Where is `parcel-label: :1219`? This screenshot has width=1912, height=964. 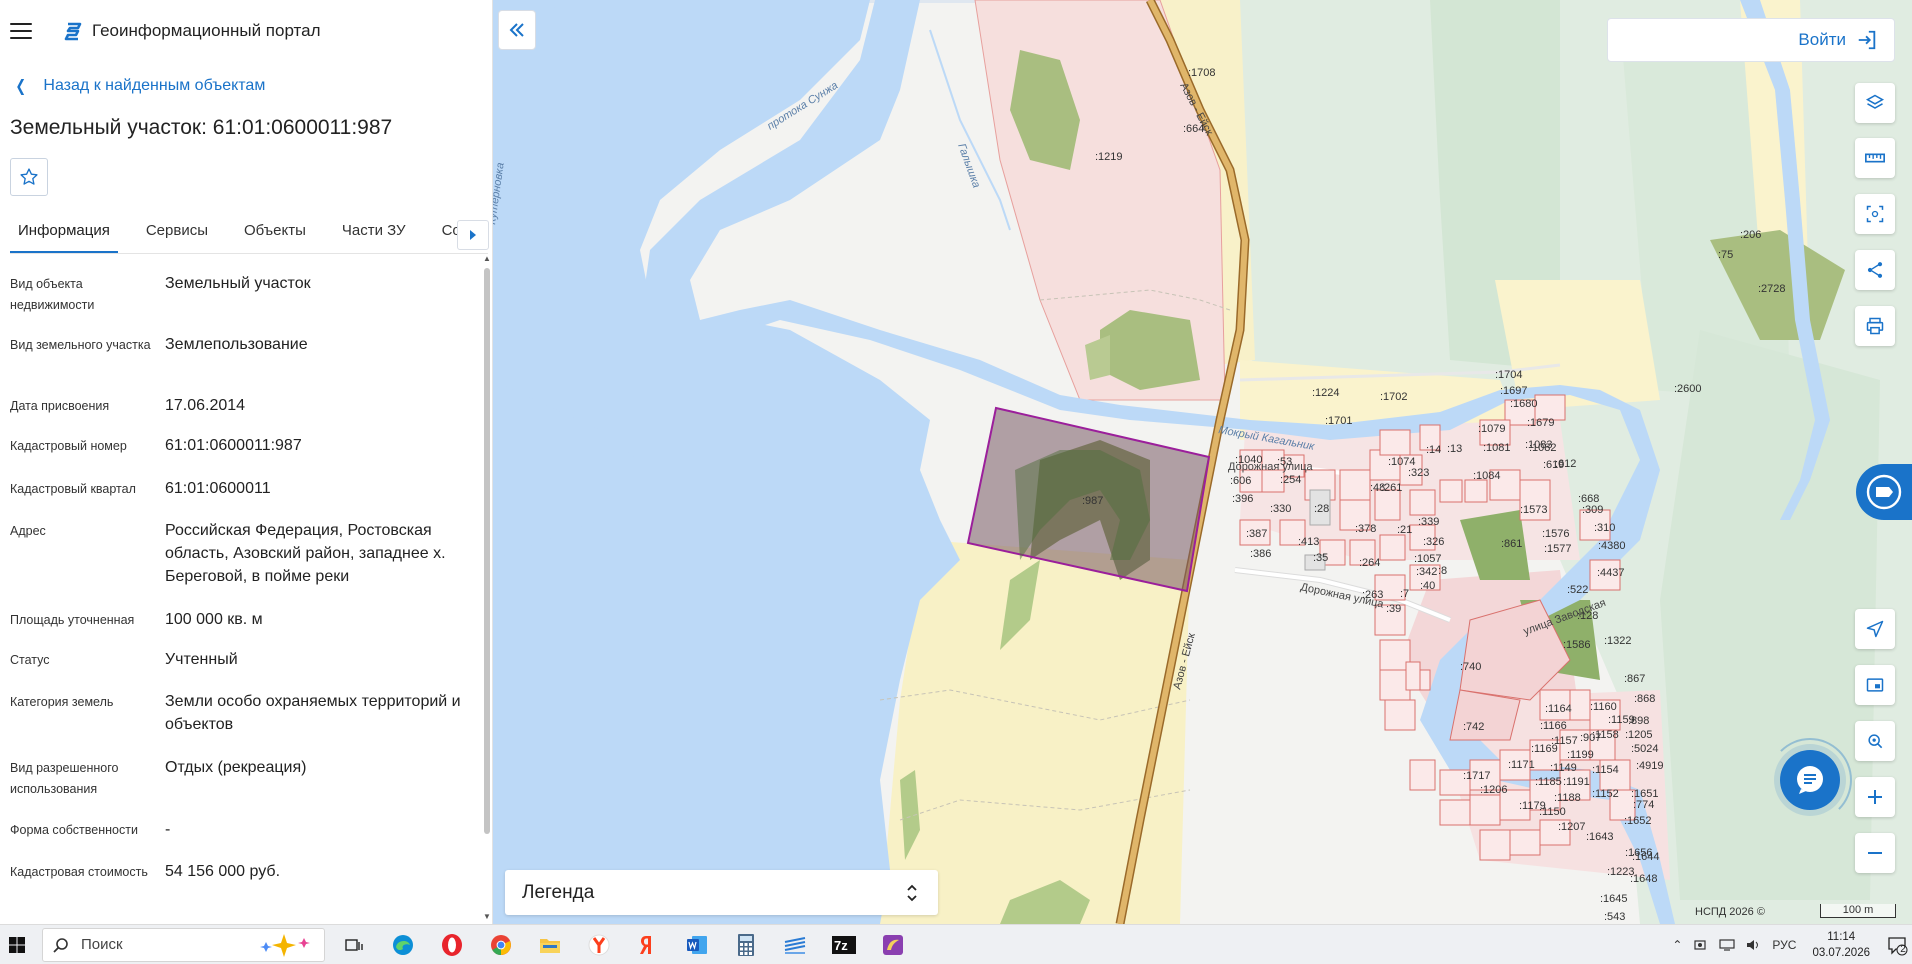
parcel-label: :1219 is located at coordinates (1109, 157).